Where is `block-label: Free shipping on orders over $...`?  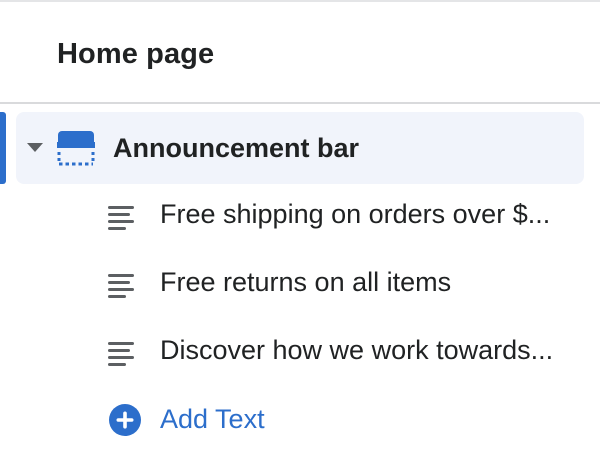 block-label: Free shipping on orders over $... is located at coordinates (355, 214).